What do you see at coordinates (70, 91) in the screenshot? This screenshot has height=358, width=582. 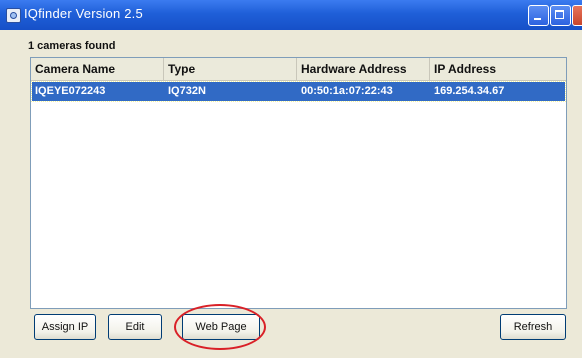 I see `cell-camera-name: IQEYE072243` at bounding box center [70, 91].